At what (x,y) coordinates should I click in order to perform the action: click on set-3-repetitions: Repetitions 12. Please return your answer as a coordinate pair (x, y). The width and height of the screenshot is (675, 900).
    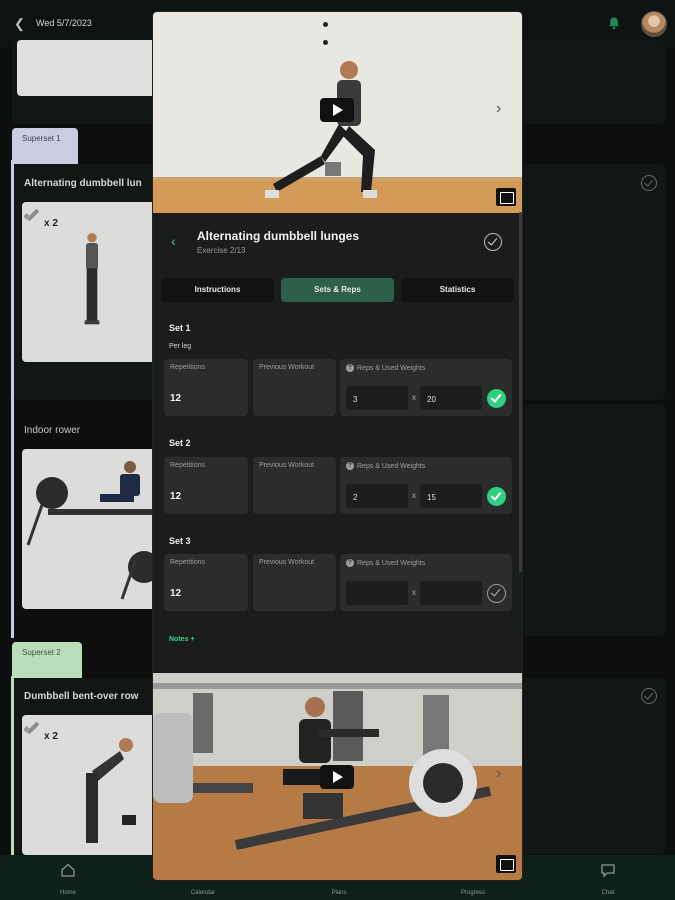
    Looking at the image, I should click on (206, 582).